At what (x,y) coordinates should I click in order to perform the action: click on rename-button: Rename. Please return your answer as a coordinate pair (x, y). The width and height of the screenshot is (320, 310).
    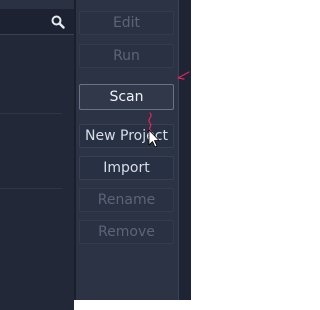
    Looking at the image, I should click on (126, 200).